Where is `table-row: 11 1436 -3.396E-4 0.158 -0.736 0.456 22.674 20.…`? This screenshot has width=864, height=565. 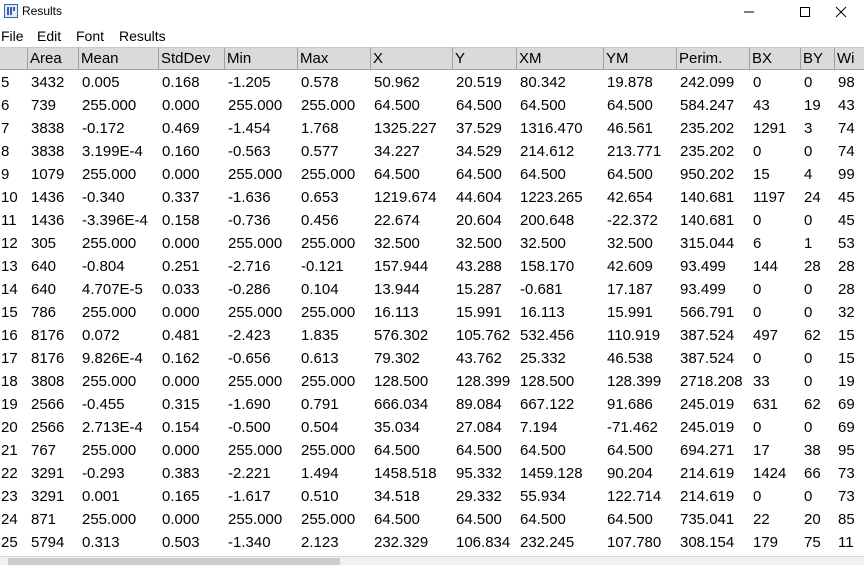
table-row: 11 1436 -3.396E-4 0.158 -0.736 0.456 22.674 20.… is located at coordinates (432, 220).